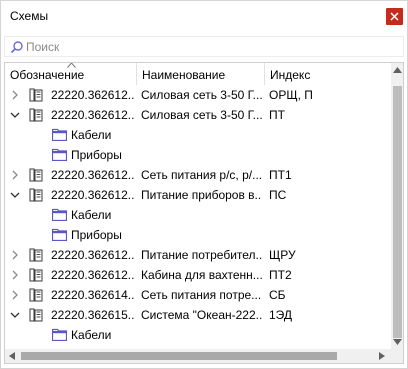 This screenshot has height=369, width=408. Describe the element at coordinates (16, 47) in the screenshot. I see `search-icon` at that location.